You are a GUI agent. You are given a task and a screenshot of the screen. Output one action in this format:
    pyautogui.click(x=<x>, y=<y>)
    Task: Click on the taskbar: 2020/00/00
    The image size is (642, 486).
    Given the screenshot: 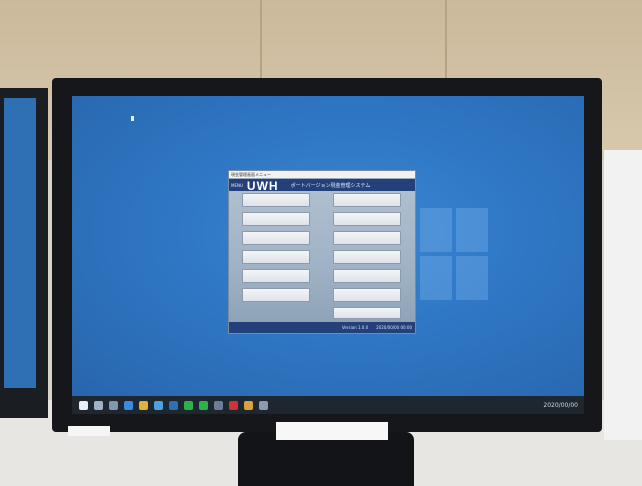 What is the action you would take?
    pyautogui.click(x=328, y=405)
    